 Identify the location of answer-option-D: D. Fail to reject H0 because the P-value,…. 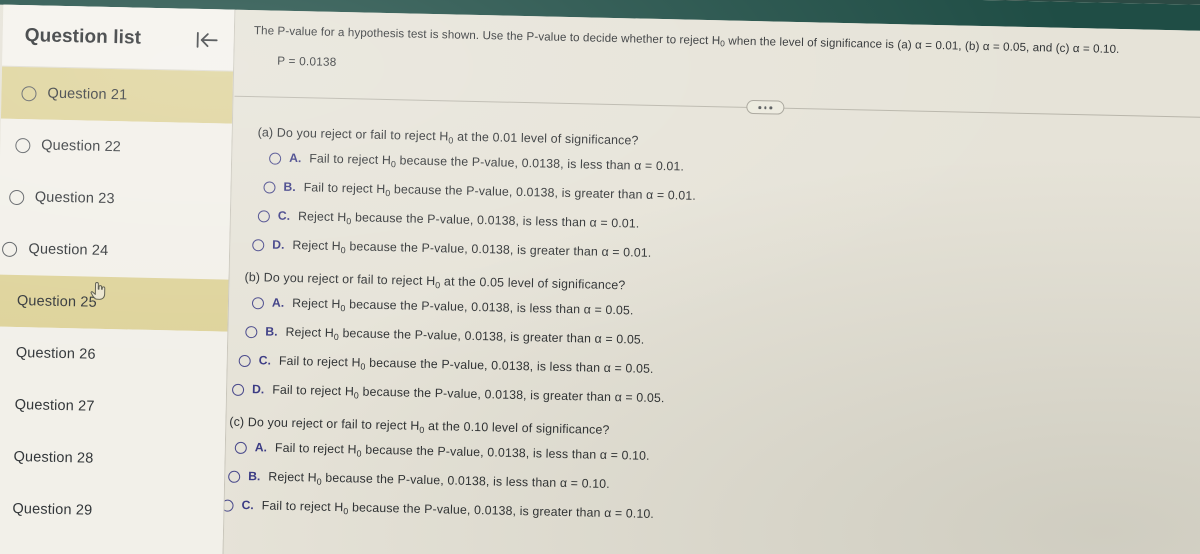
(715, 399).